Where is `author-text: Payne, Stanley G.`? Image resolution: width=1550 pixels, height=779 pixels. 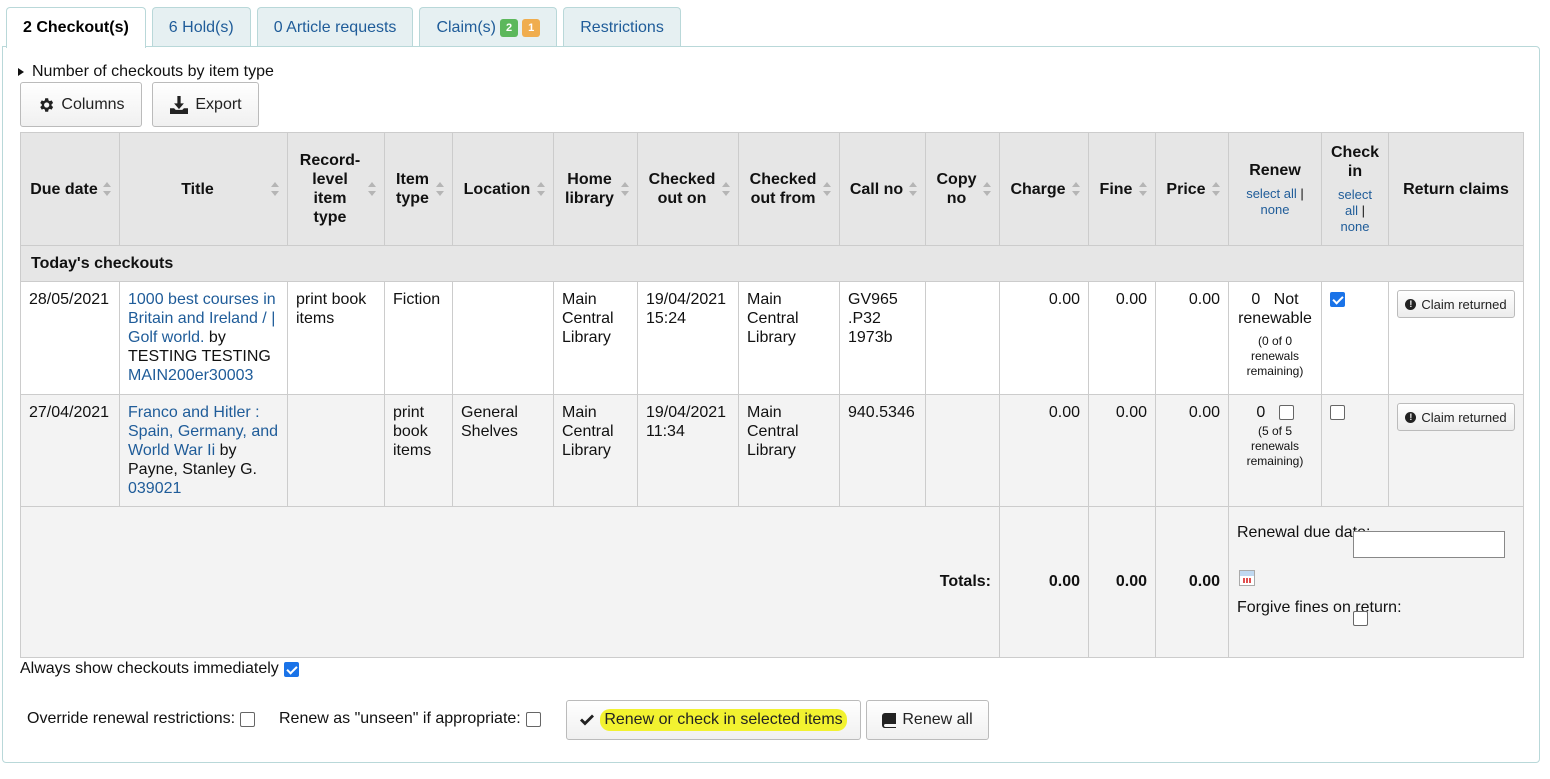
author-text: Payne, Stanley G. is located at coordinates (192, 469).